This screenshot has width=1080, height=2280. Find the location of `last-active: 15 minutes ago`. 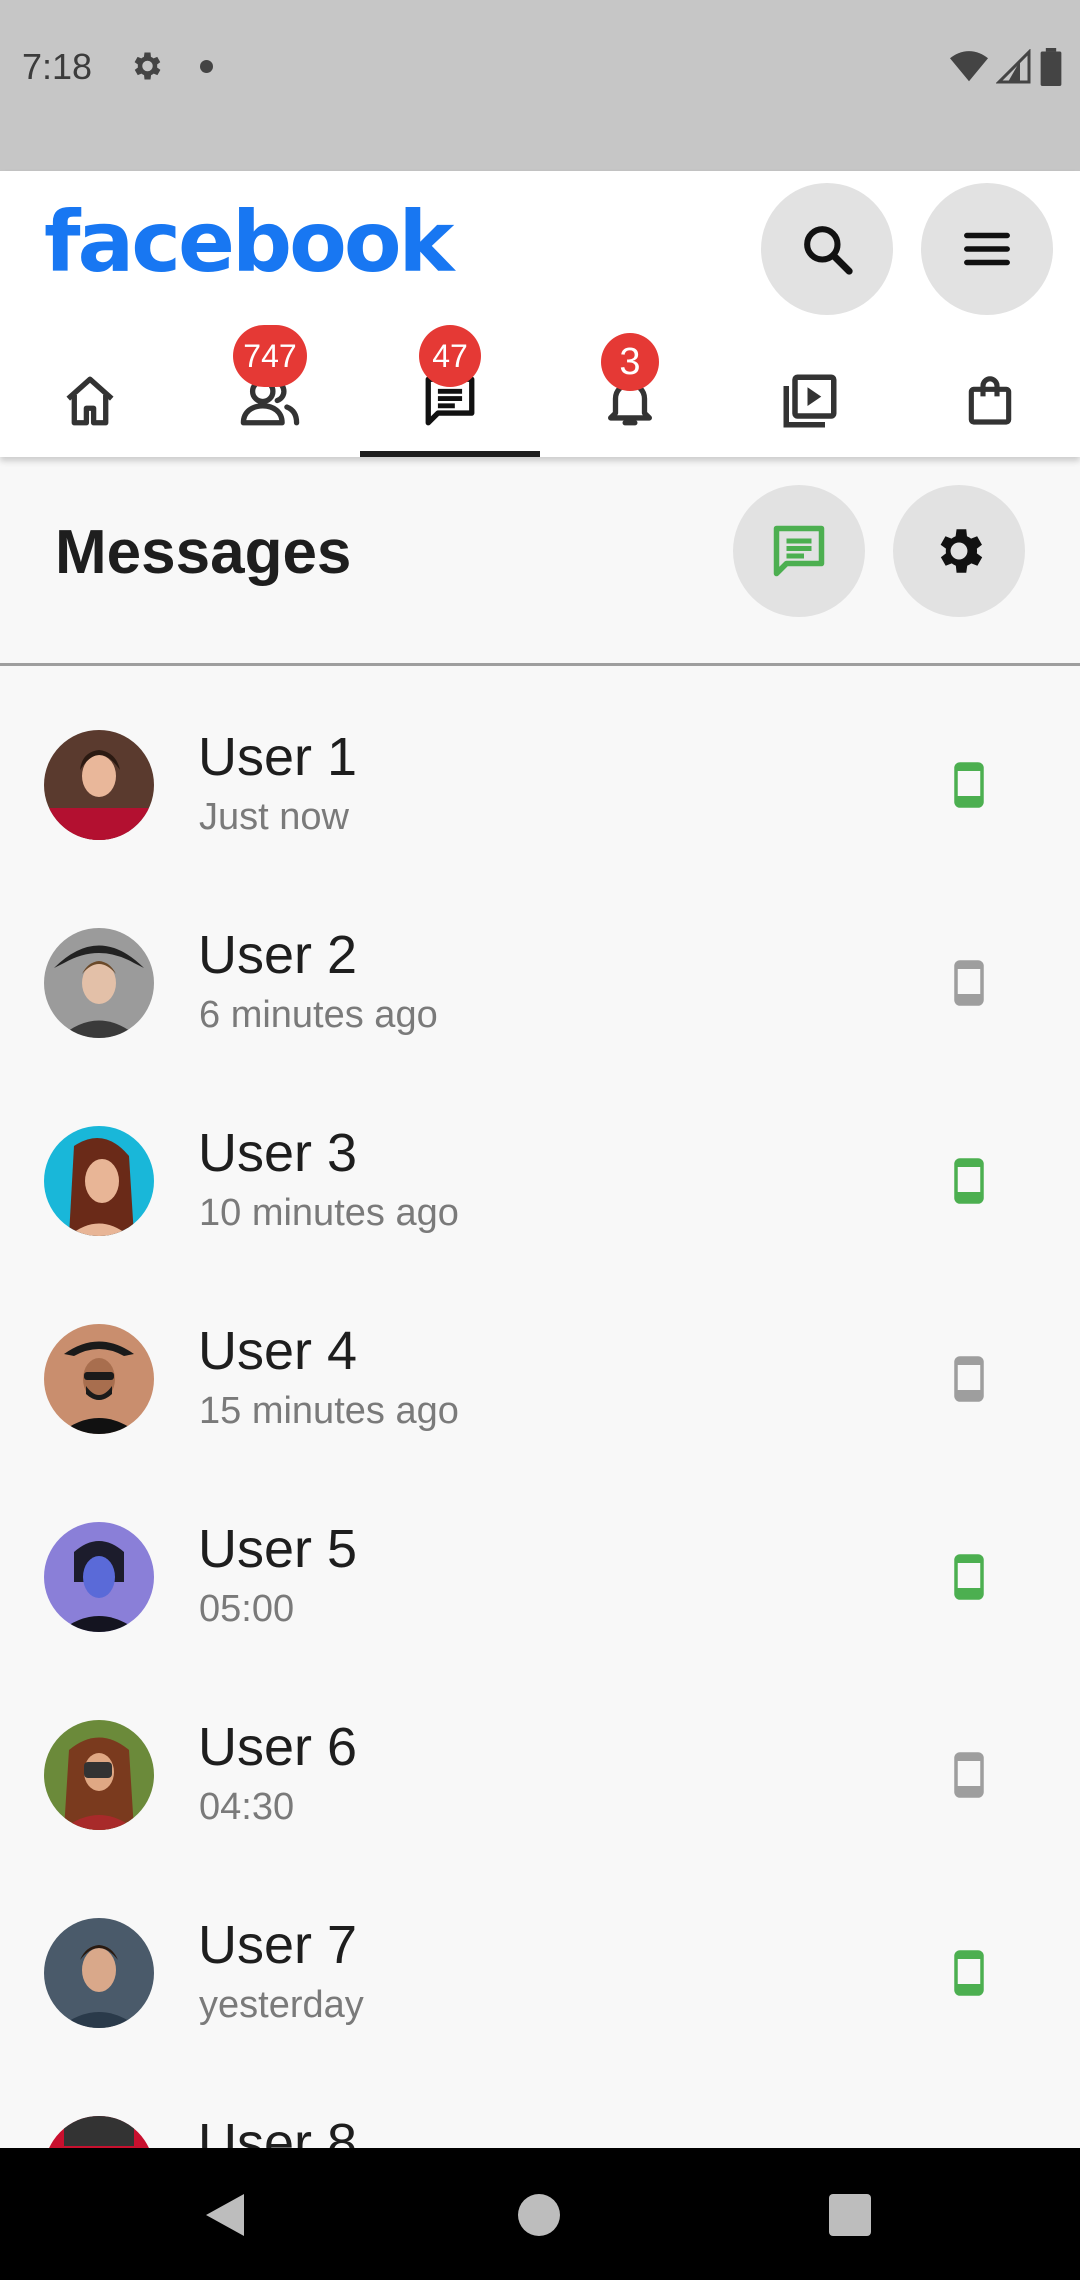

last-active: 15 minutes ago is located at coordinates (329, 1411).